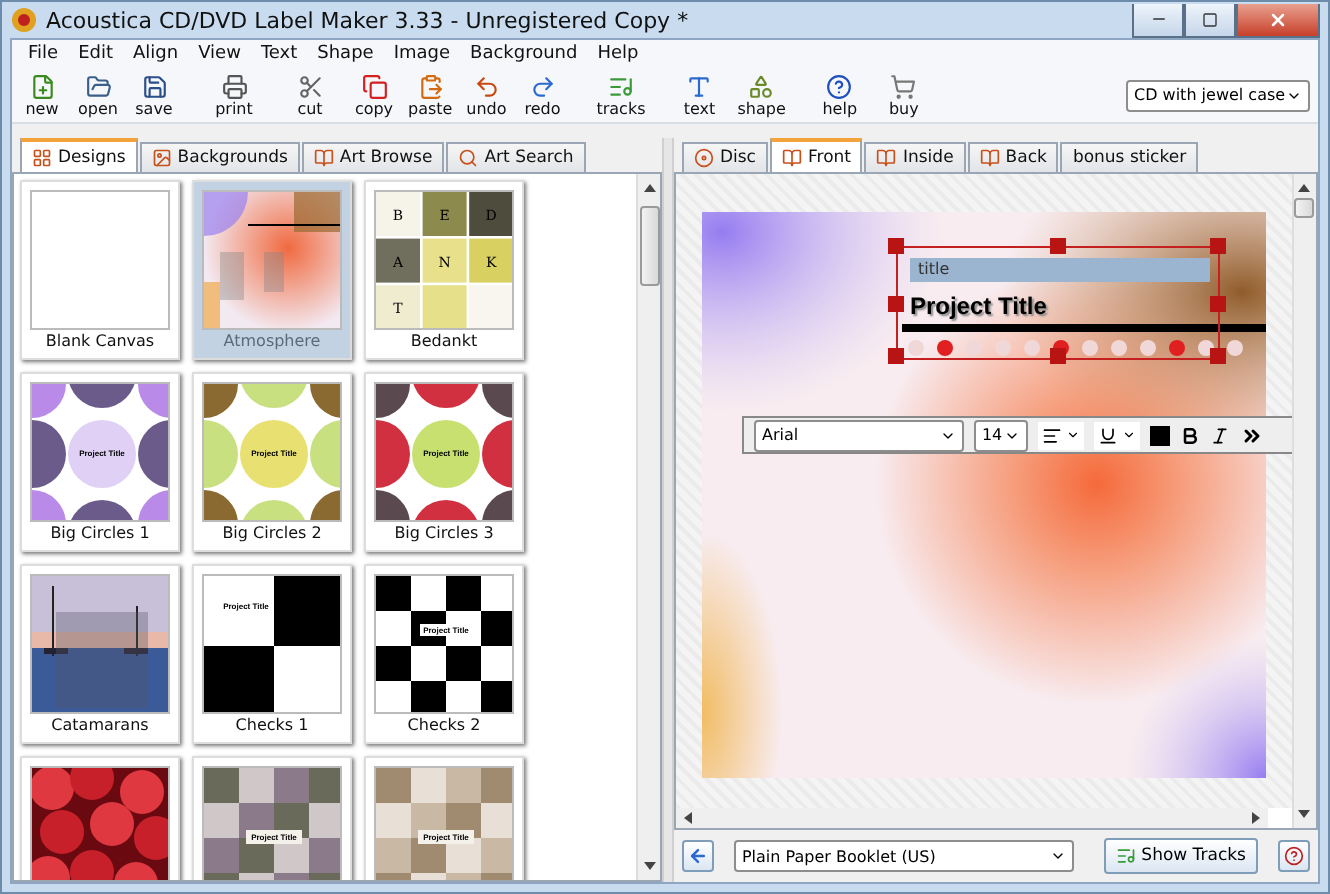 The image size is (1330, 894). I want to click on tab: Disc, so click(724, 157).